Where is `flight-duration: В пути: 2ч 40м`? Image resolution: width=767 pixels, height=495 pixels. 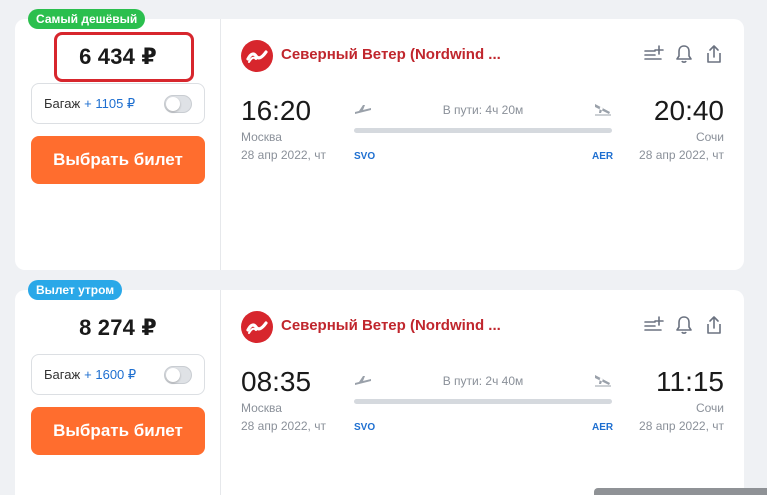
flight-duration: В пути: 2ч 40м is located at coordinates (483, 381).